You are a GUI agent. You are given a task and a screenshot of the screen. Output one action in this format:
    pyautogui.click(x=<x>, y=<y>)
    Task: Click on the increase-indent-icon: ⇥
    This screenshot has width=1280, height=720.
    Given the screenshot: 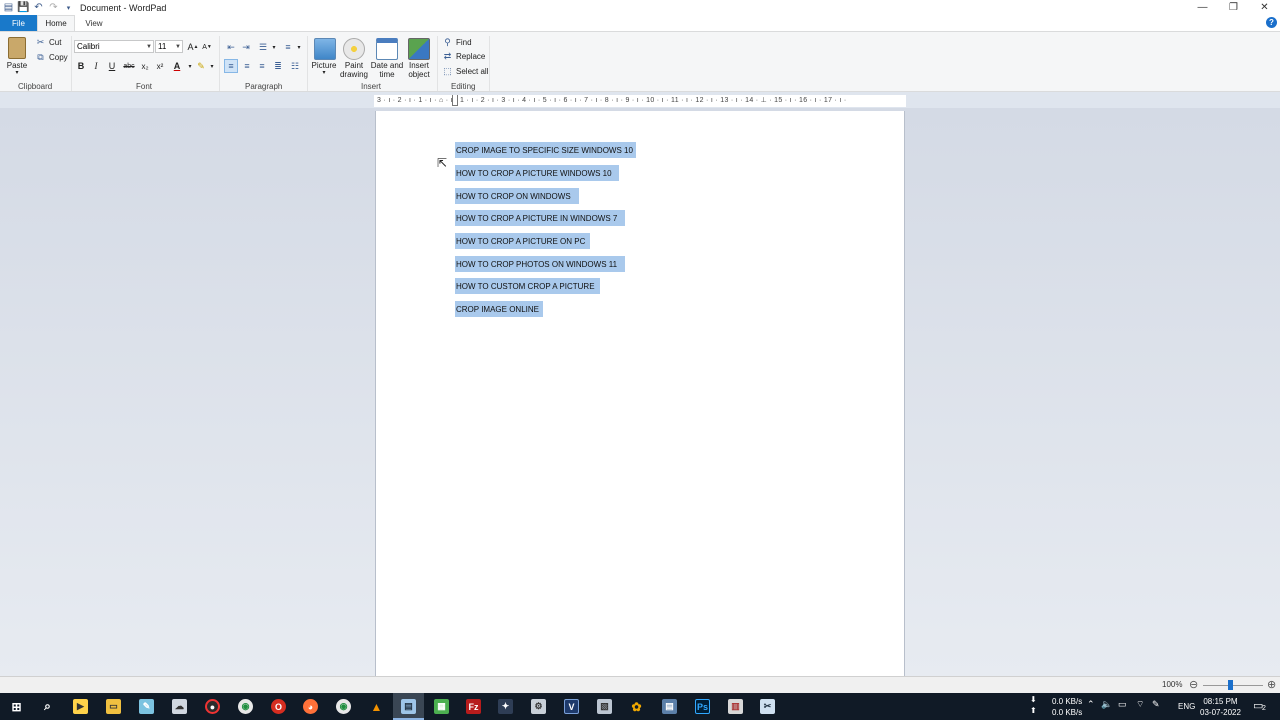 What is the action you would take?
    pyautogui.click(x=246, y=47)
    